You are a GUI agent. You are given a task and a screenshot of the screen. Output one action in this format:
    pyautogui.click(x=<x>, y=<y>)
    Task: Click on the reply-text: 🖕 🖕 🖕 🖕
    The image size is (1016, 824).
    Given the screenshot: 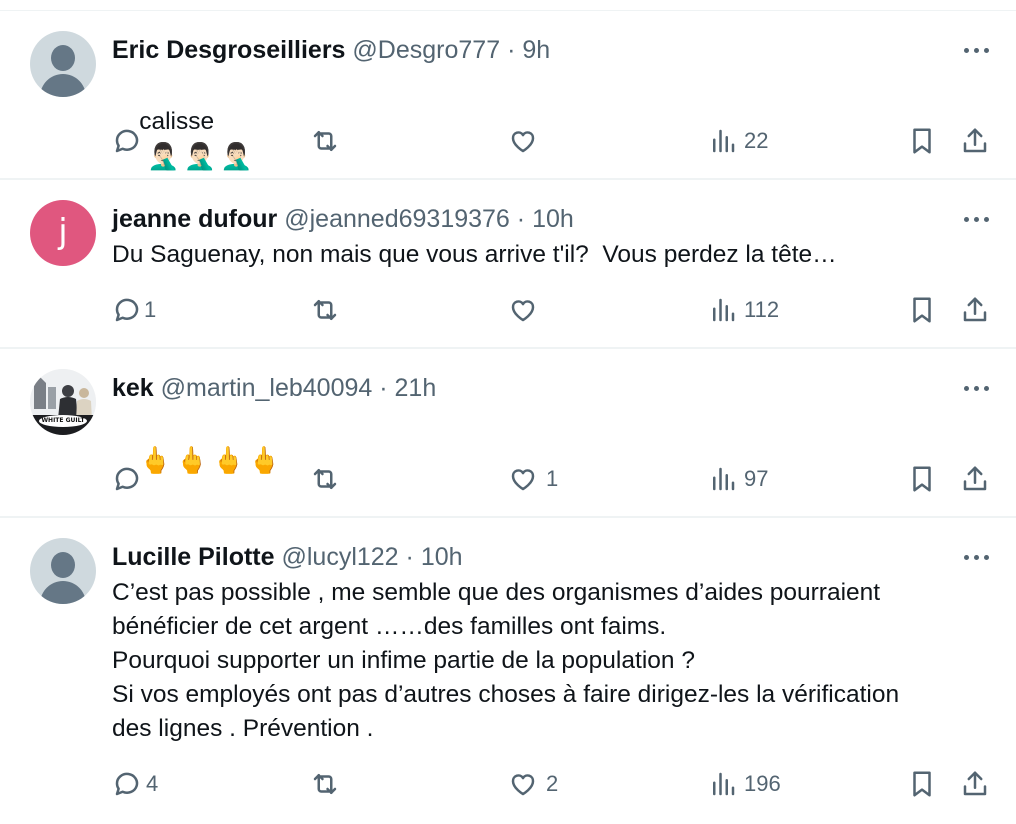 What is the action you would take?
    pyautogui.click(x=552, y=461)
    